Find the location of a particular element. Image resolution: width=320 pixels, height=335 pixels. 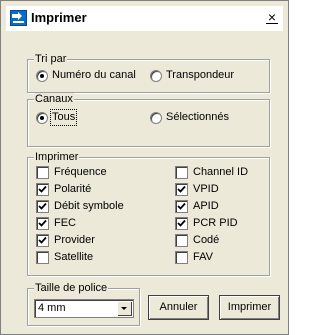

print-field-label: Channel ID is located at coordinates (221, 172).